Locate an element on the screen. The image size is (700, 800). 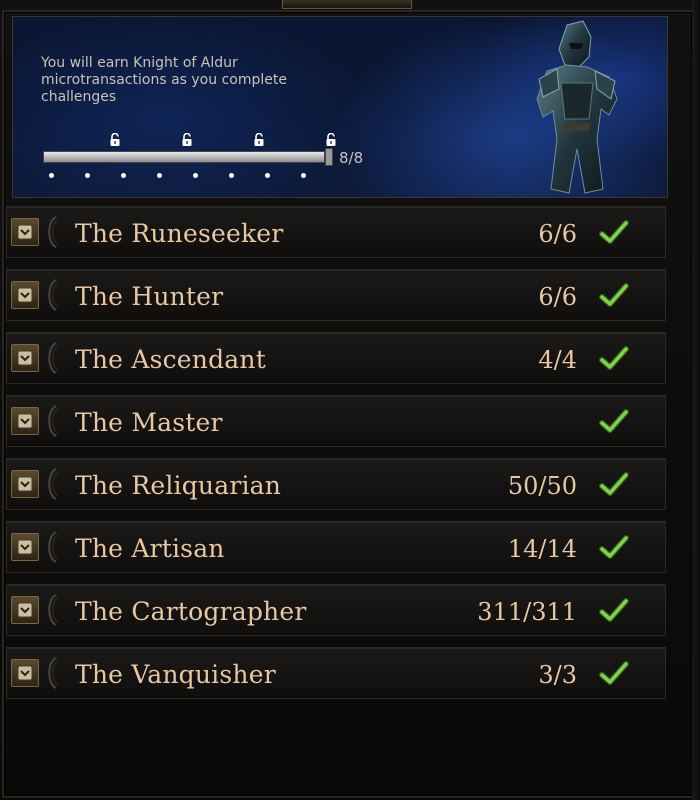
reward-description-line1: You will earn Knight of Aldur is located at coordinates (139, 63).